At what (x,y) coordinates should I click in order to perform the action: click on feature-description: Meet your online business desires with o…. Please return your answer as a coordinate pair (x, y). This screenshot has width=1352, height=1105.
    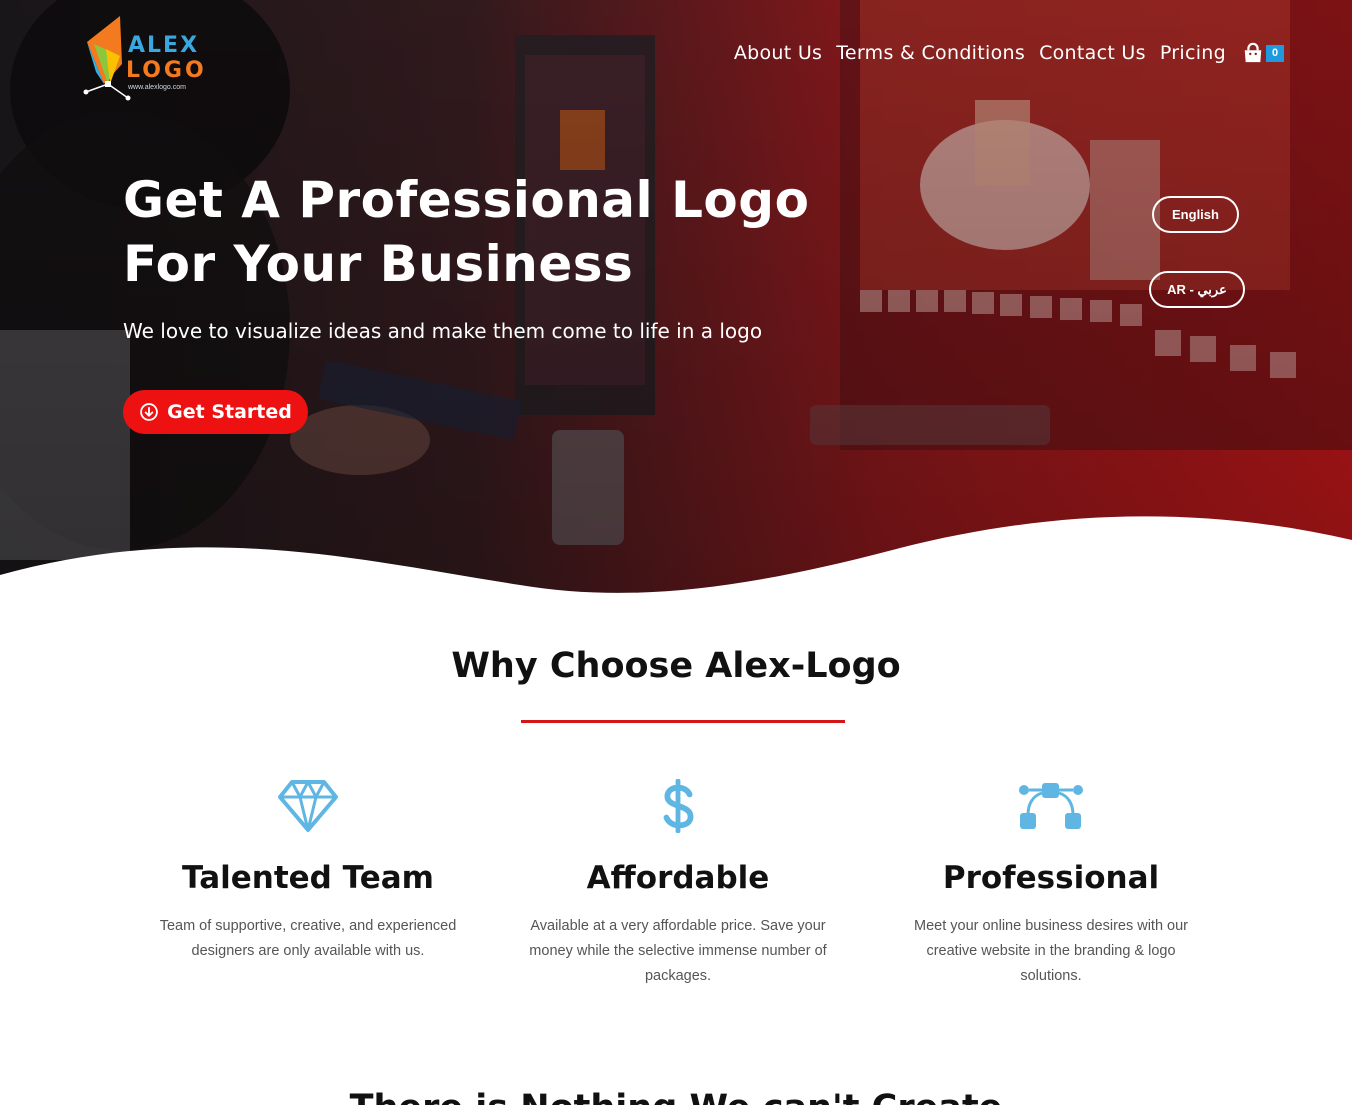
    Looking at the image, I should click on (1051, 951).